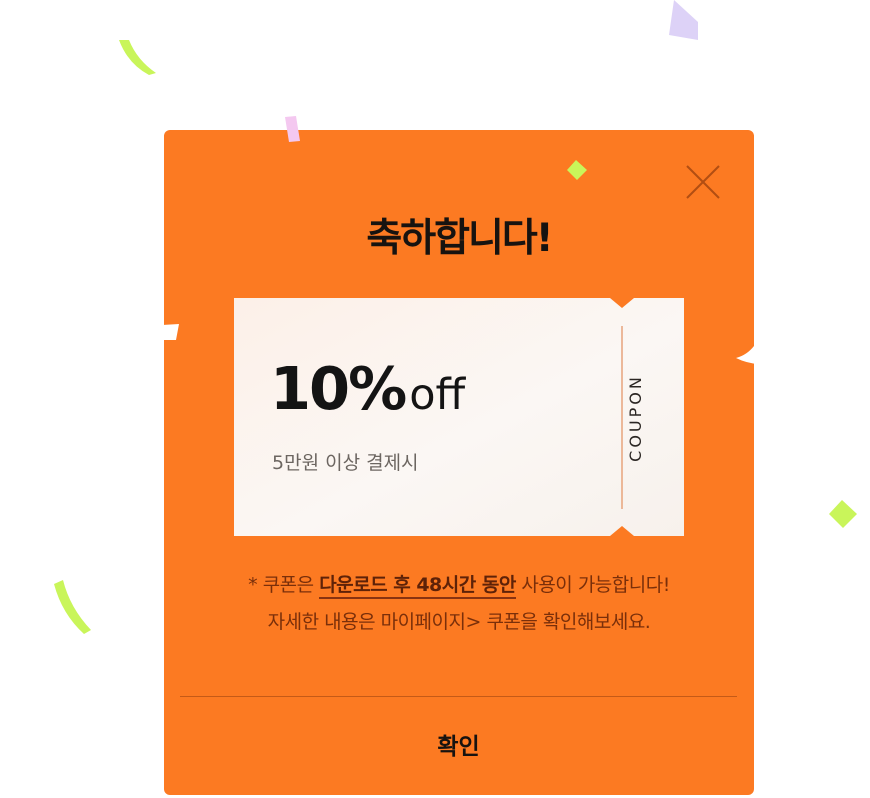  I want to click on close-icon, so click(703, 182).